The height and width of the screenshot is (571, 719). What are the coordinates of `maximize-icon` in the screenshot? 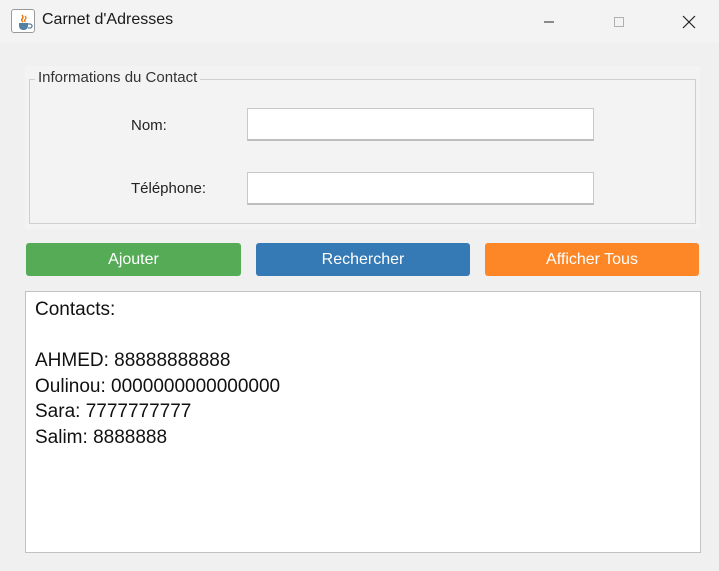 It's located at (619, 21).